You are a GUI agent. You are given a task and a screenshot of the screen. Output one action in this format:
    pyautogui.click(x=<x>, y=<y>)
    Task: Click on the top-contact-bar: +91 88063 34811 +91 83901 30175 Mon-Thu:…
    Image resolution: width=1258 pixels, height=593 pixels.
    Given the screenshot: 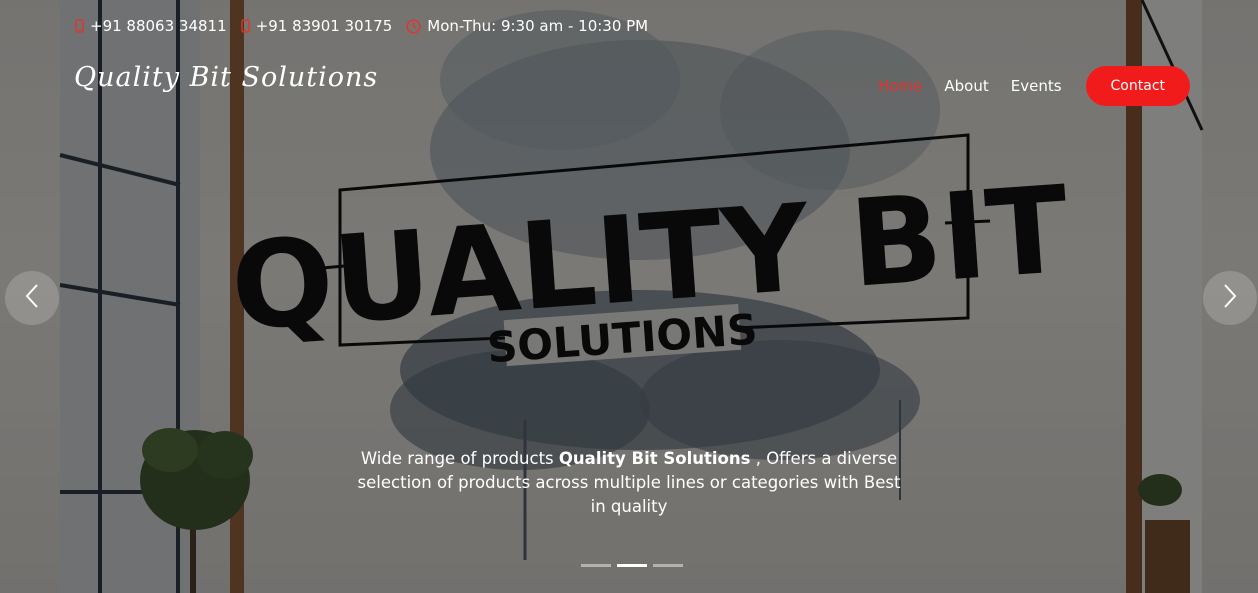 What is the action you would take?
    pyautogui.click(x=361, y=26)
    